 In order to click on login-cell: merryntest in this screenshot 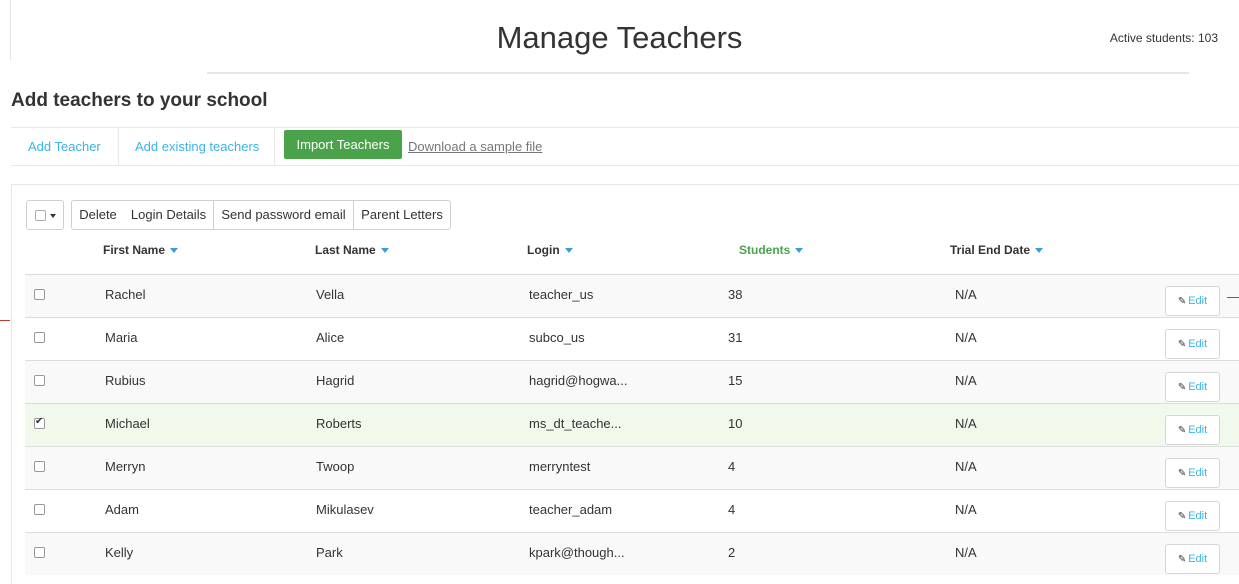, I will do `click(560, 466)`.